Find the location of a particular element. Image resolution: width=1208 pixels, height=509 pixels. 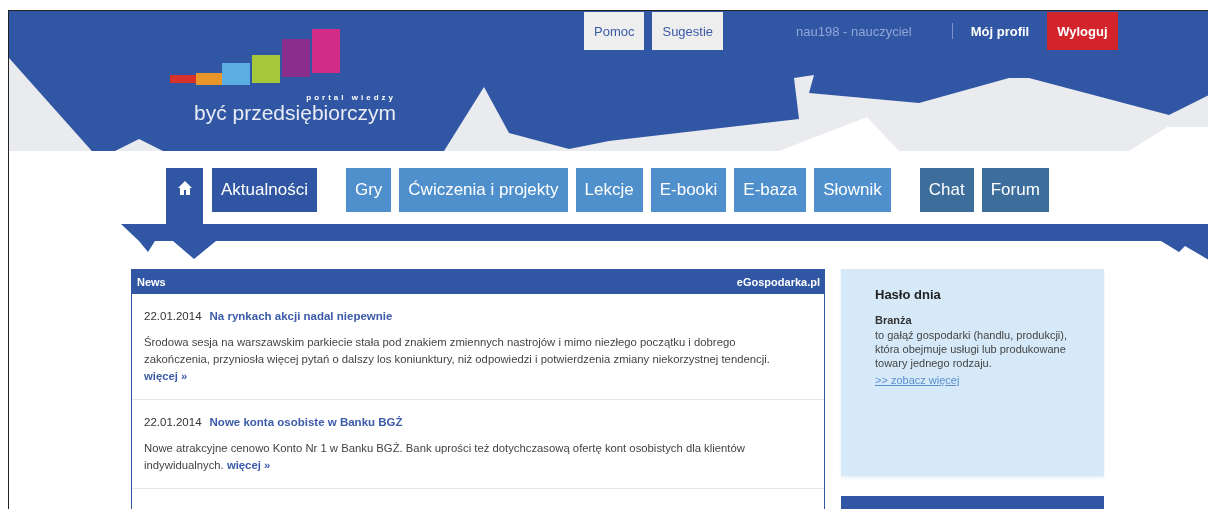

nav-tab: E-booki is located at coordinates (688, 190).